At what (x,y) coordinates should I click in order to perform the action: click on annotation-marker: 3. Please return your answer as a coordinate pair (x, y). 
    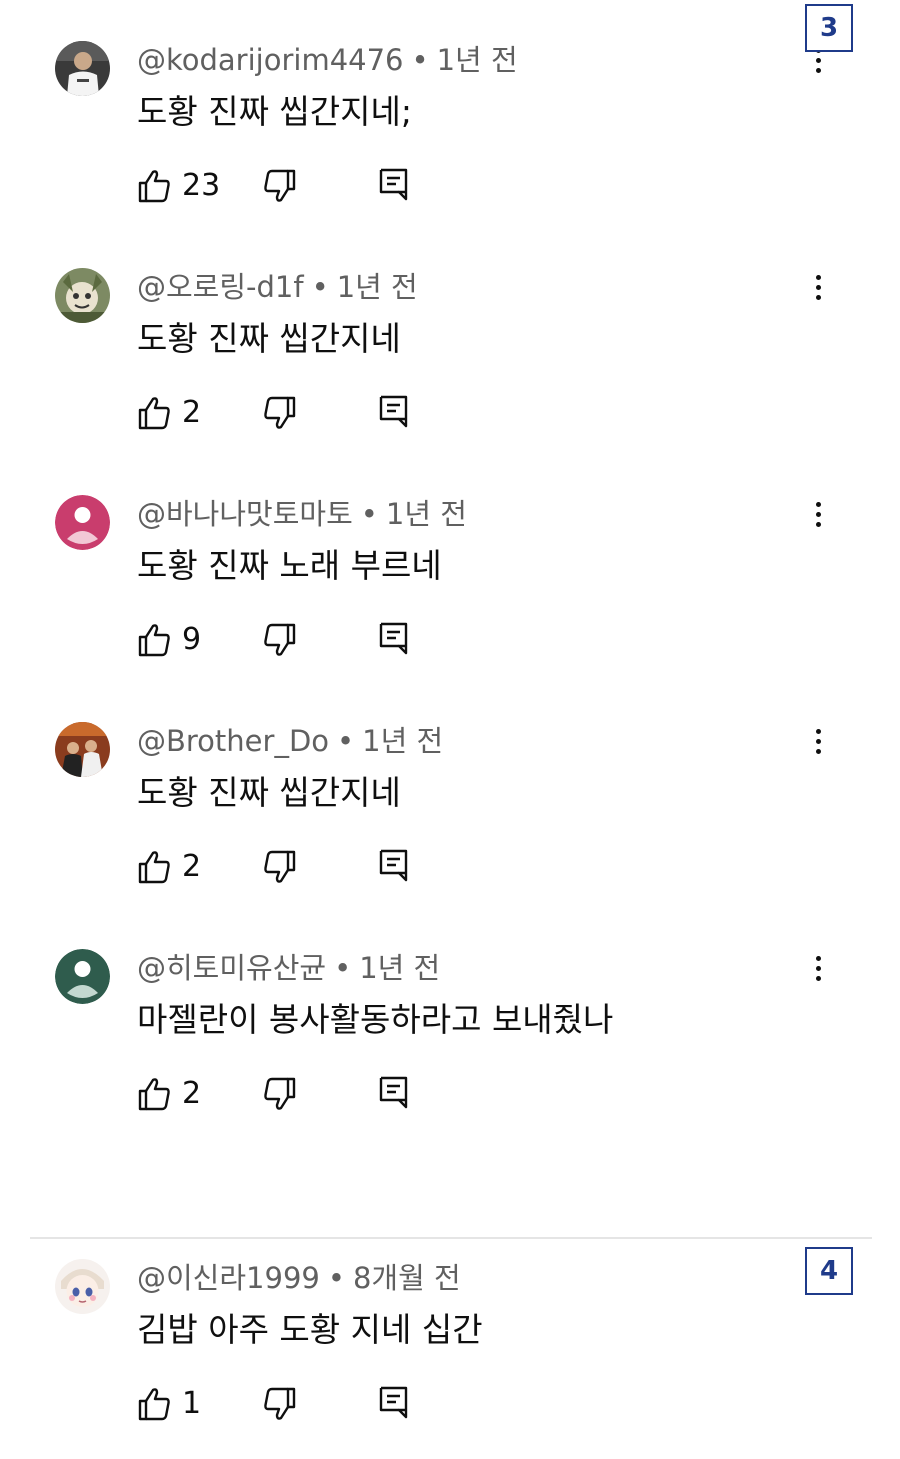
    Looking at the image, I should click on (829, 28).